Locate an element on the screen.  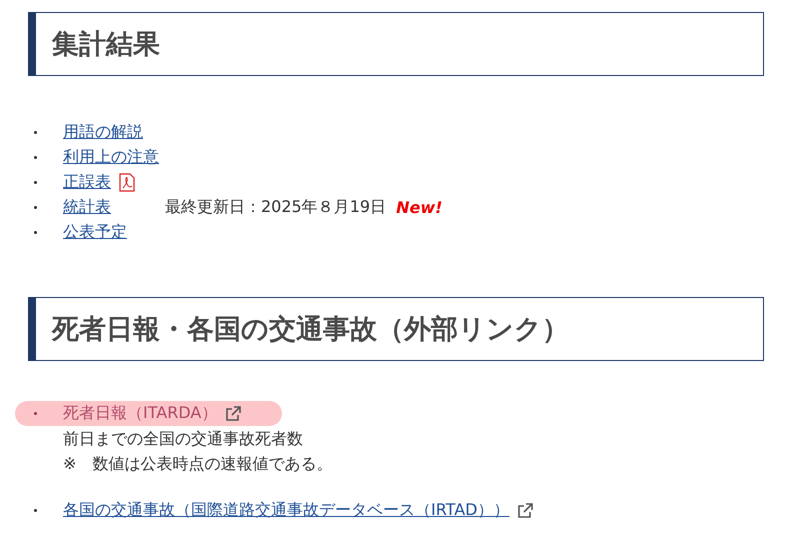
description-text: 前日までの全国の交通事故死者数 is located at coordinates (183, 439).